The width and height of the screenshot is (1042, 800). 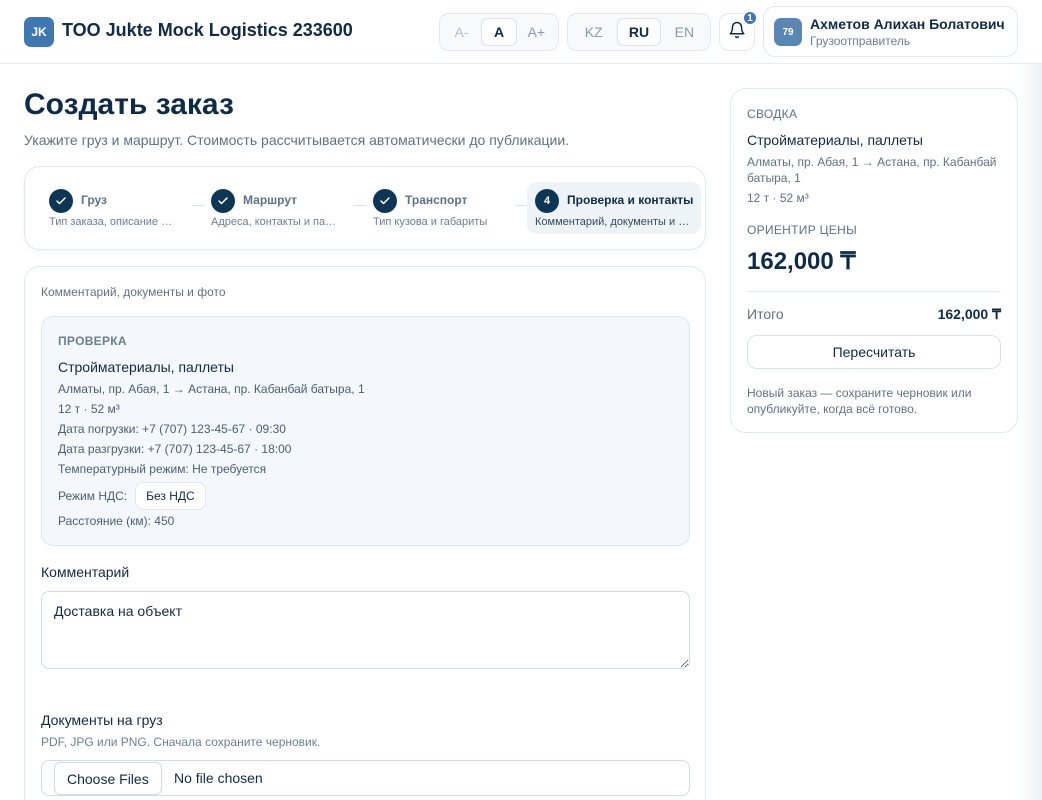 I want to click on avatar: 79, so click(x=788, y=32).